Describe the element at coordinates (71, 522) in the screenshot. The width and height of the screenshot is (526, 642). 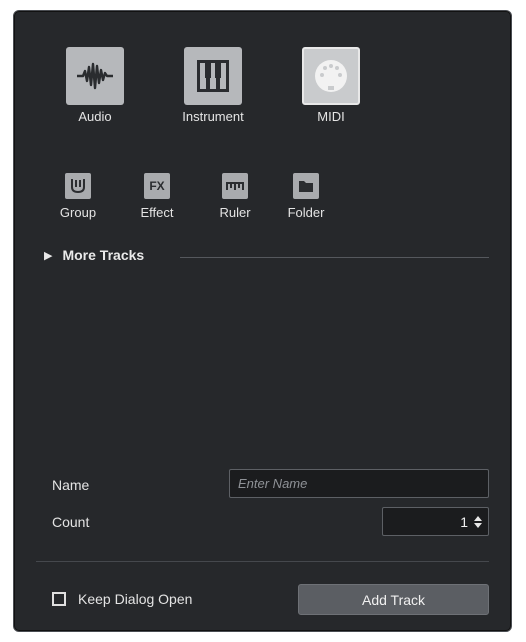
I see `count-label: Count` at that location.